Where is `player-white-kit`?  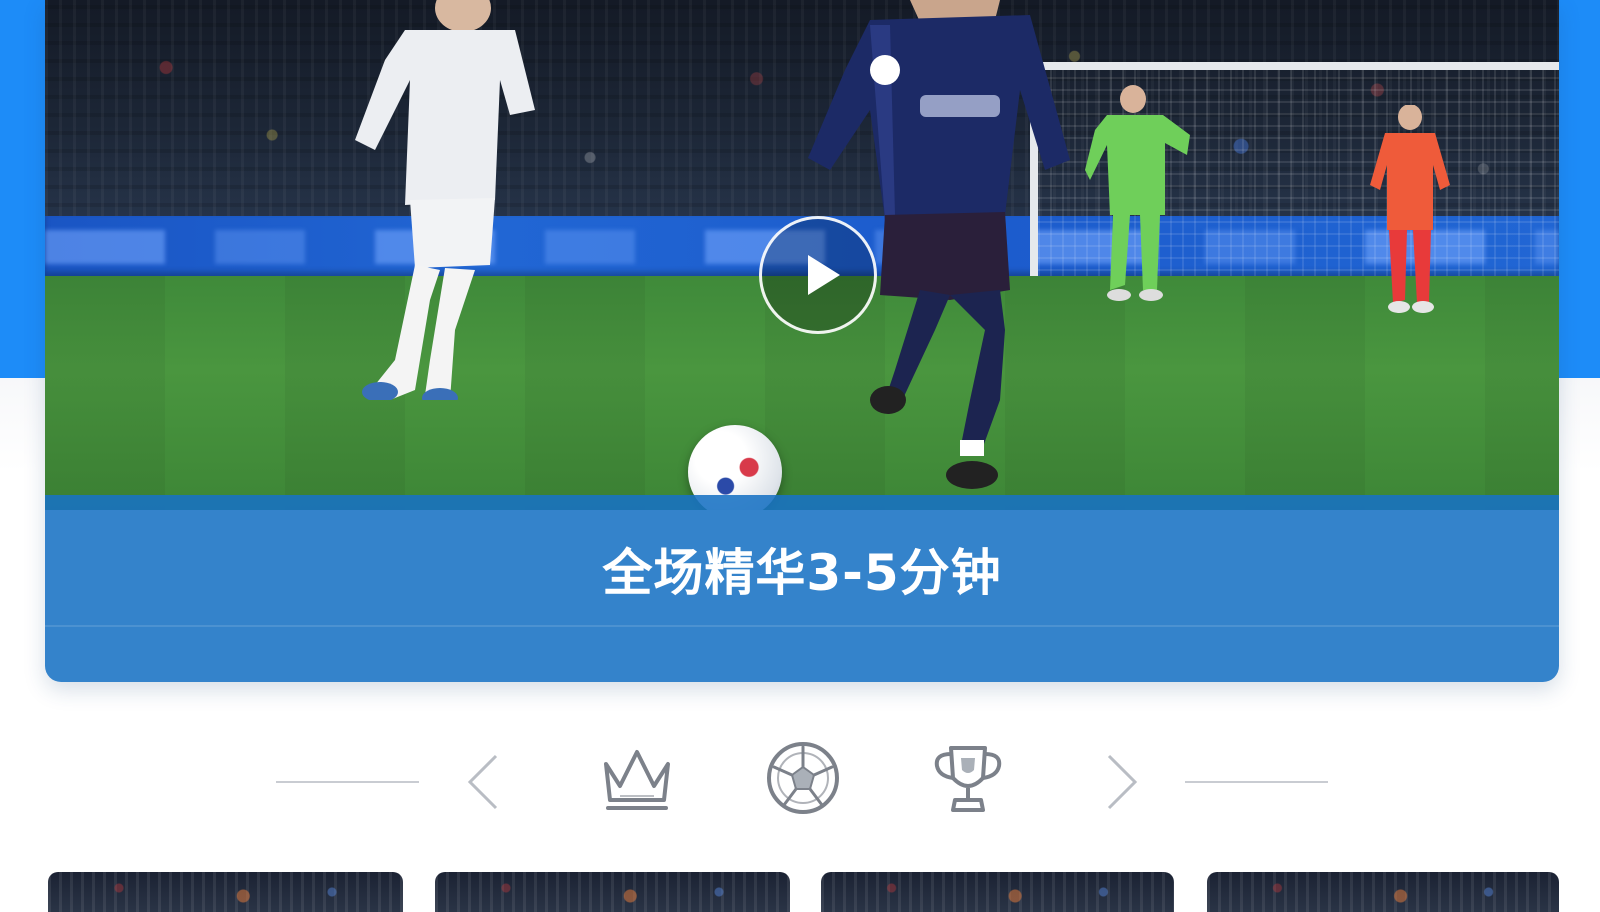 player-white-kit is located at coordinates (445, 200).